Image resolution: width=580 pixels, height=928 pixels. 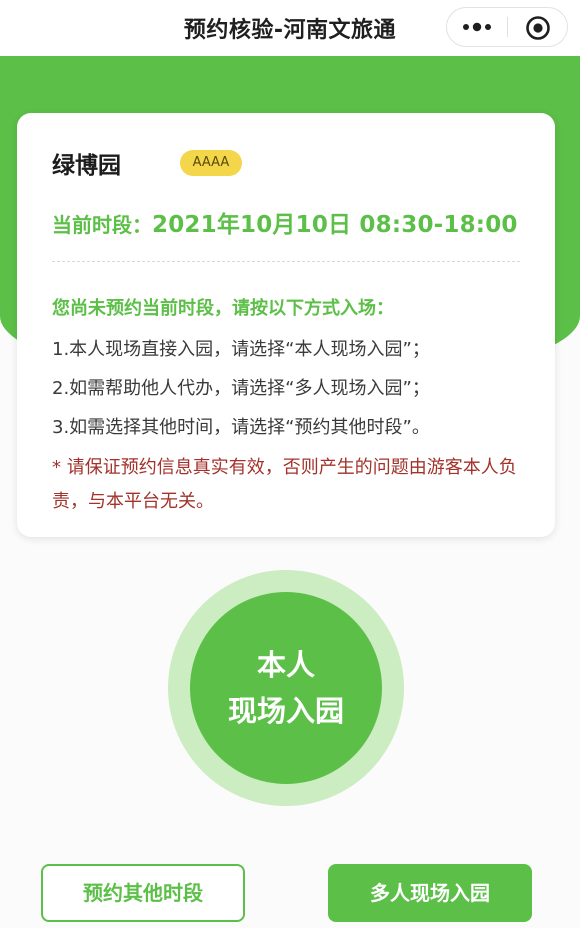 What do you see at coordinates (285, 665) in the screenshot?
I see `main-button-label-line1: 本人` at bounding box center [285, 665].